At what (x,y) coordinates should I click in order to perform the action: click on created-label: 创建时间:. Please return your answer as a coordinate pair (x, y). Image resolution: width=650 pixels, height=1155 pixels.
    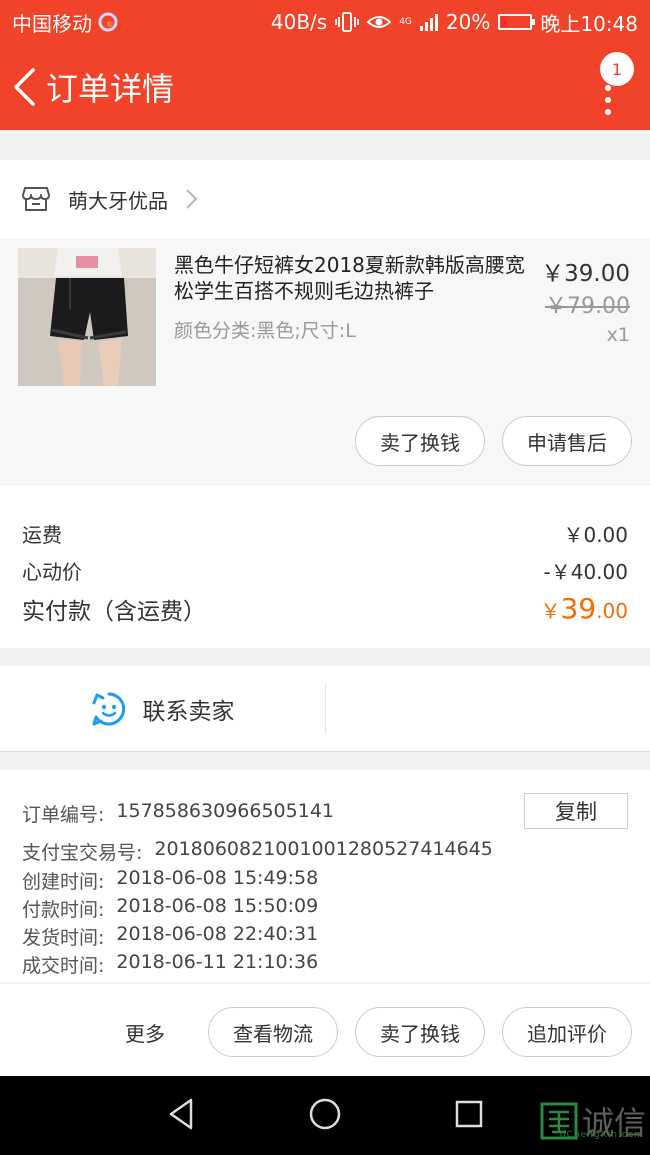
    Looking at the image, I should click on (63, 882).